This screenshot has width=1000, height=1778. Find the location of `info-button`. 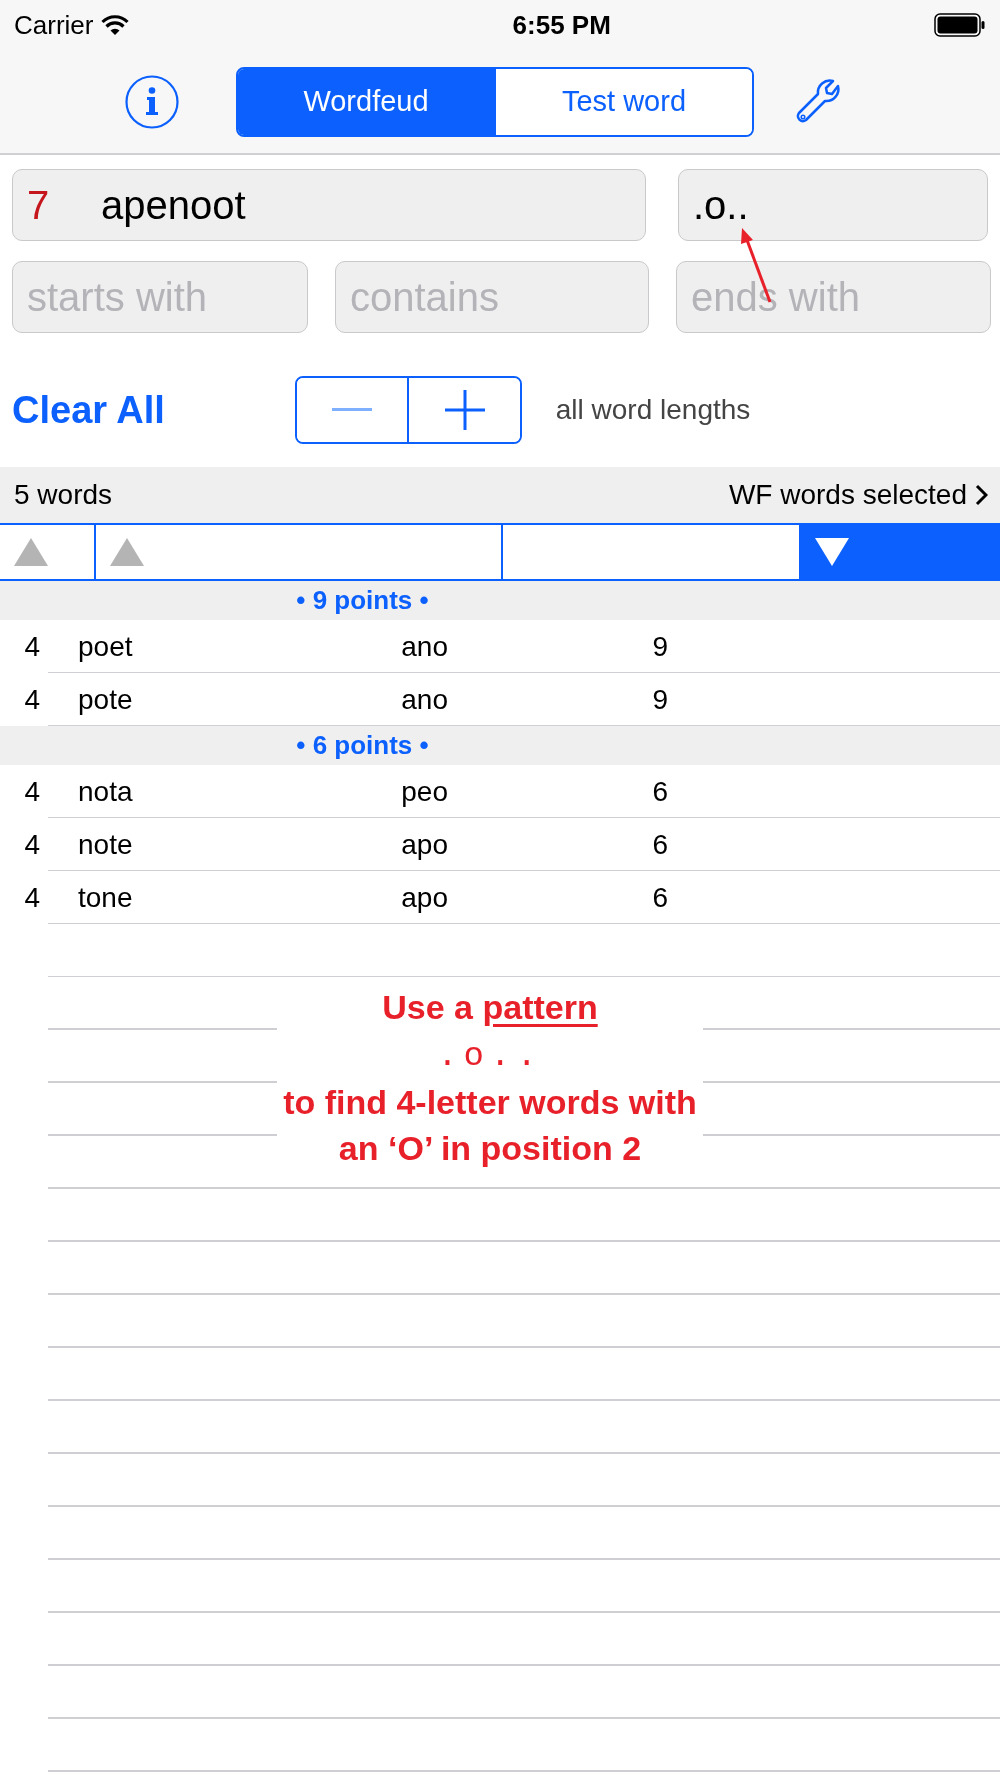

info-button is located at coordinates (152, 101).